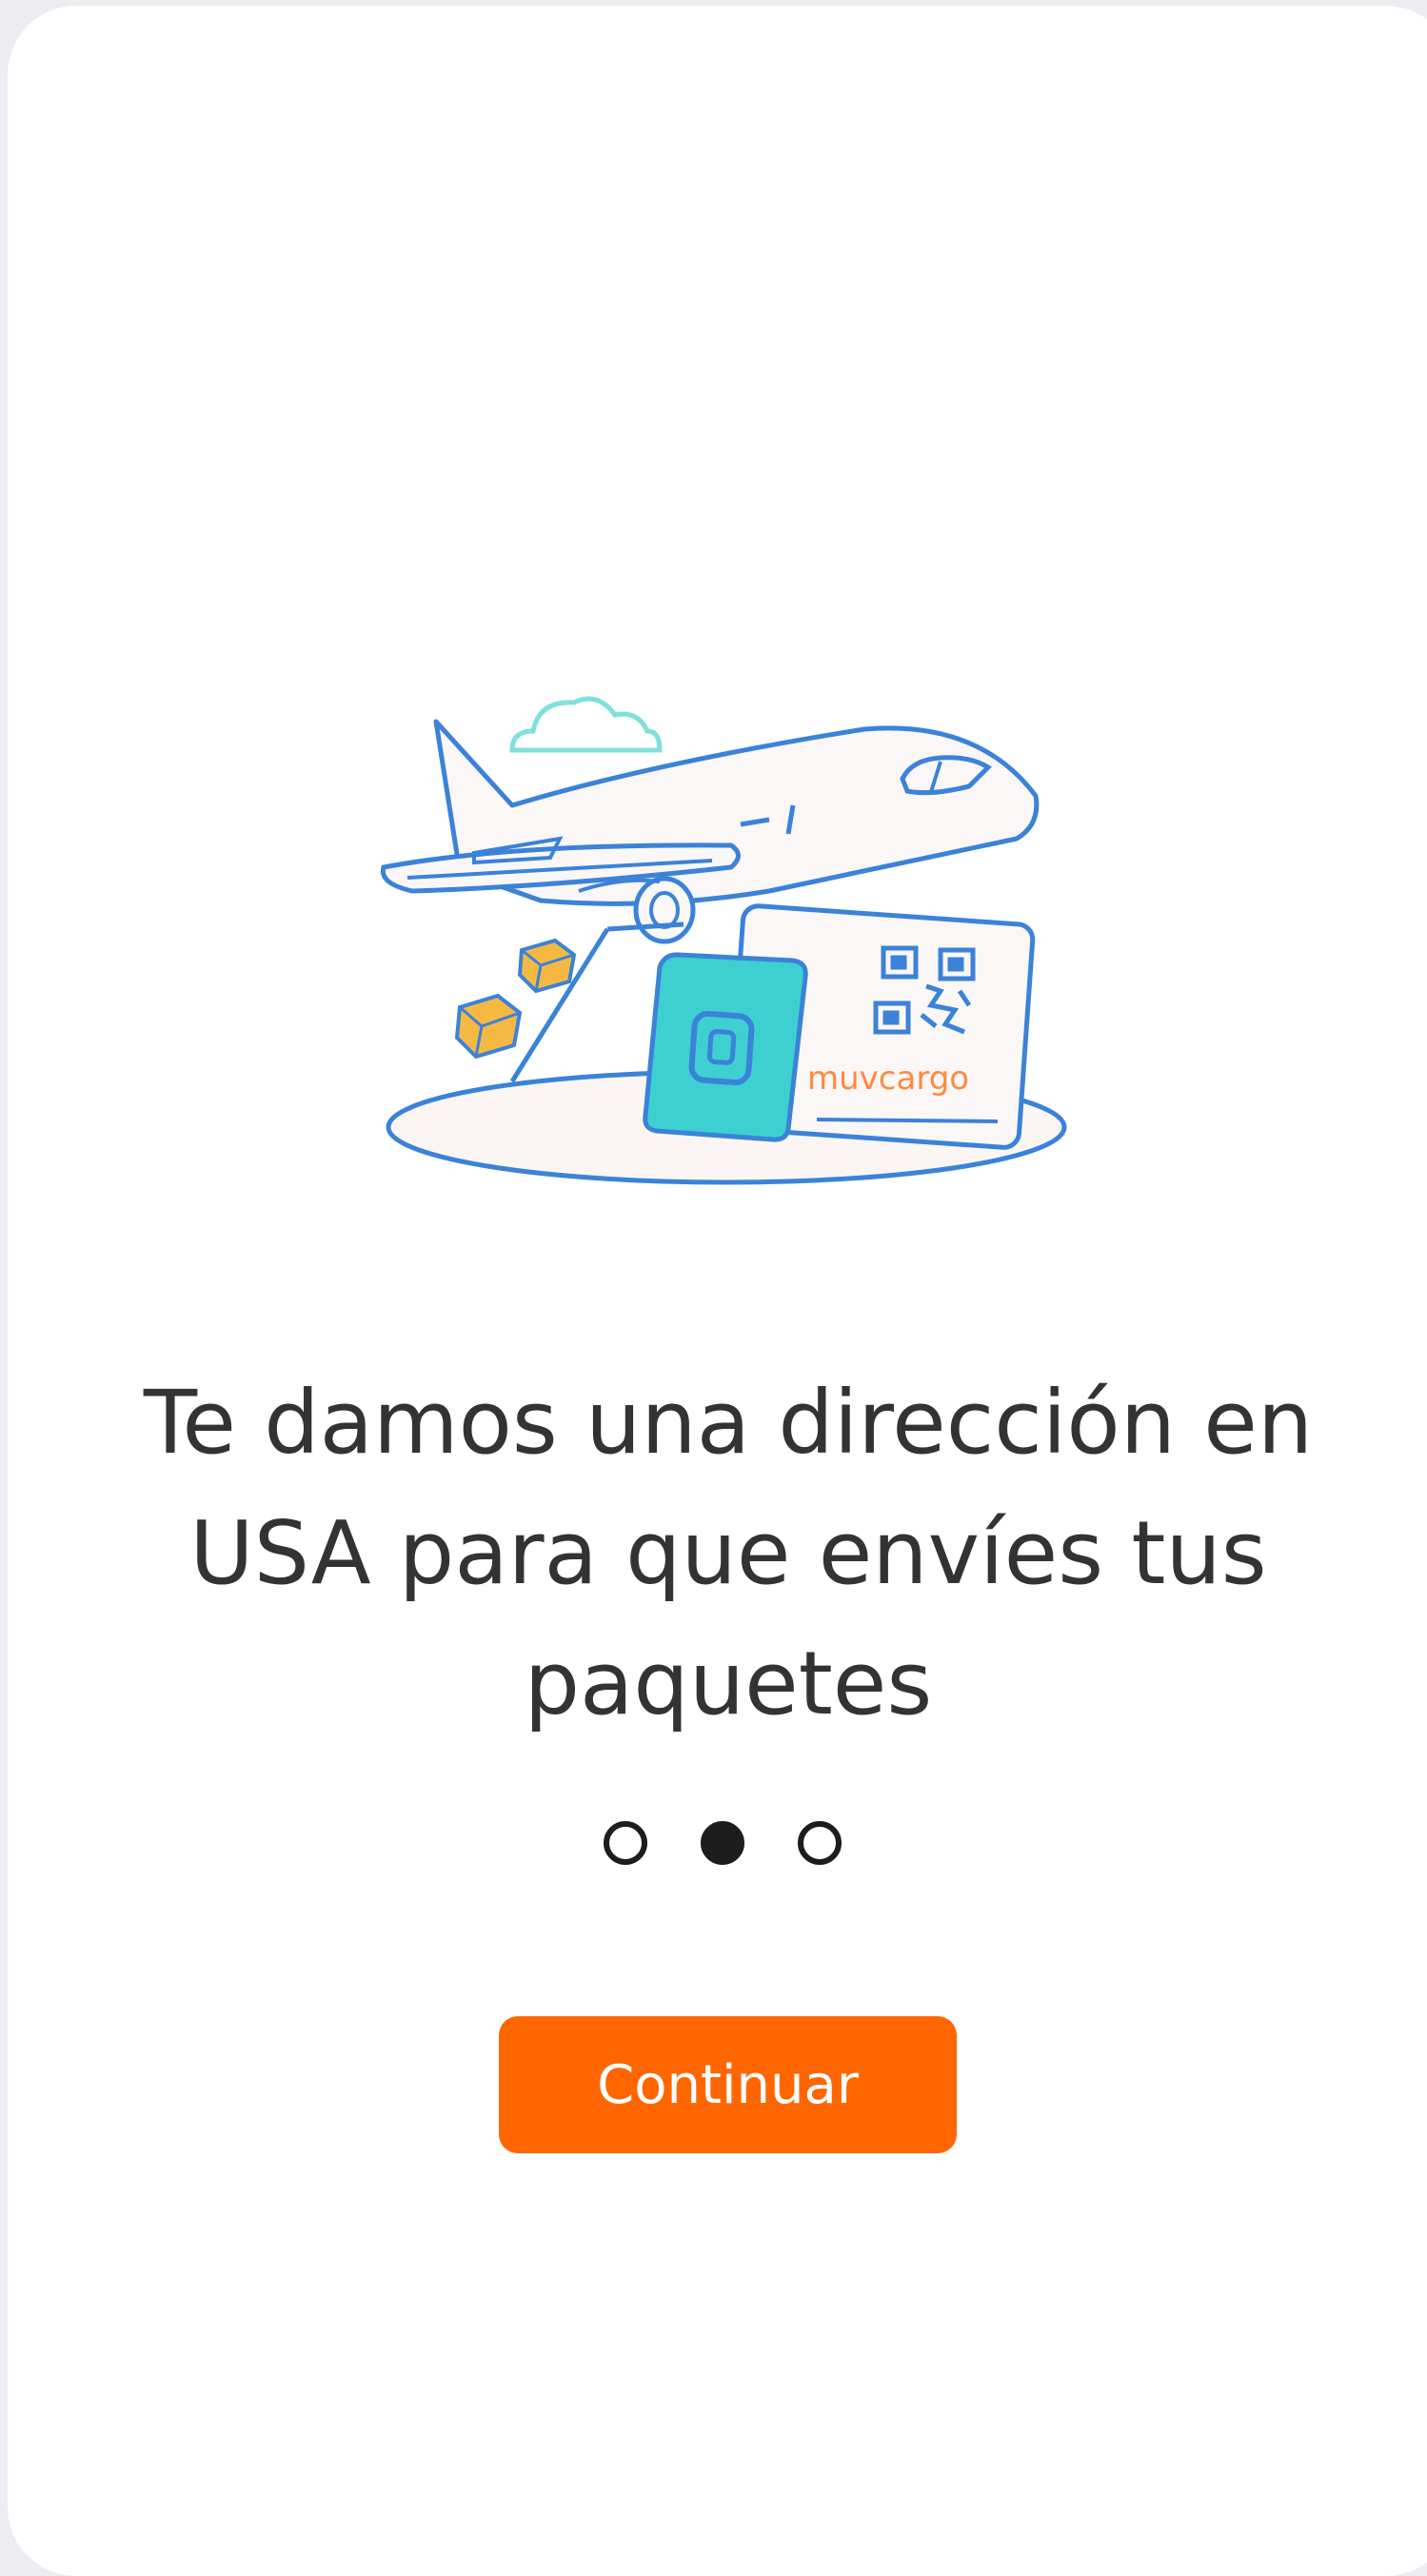 Image resolution: width=1427 pixels, height=2576 pixels. Describe the element at coordinates (888, 1079) in the screenshot. I see `brand-logo-text: muvcargo` at that location.